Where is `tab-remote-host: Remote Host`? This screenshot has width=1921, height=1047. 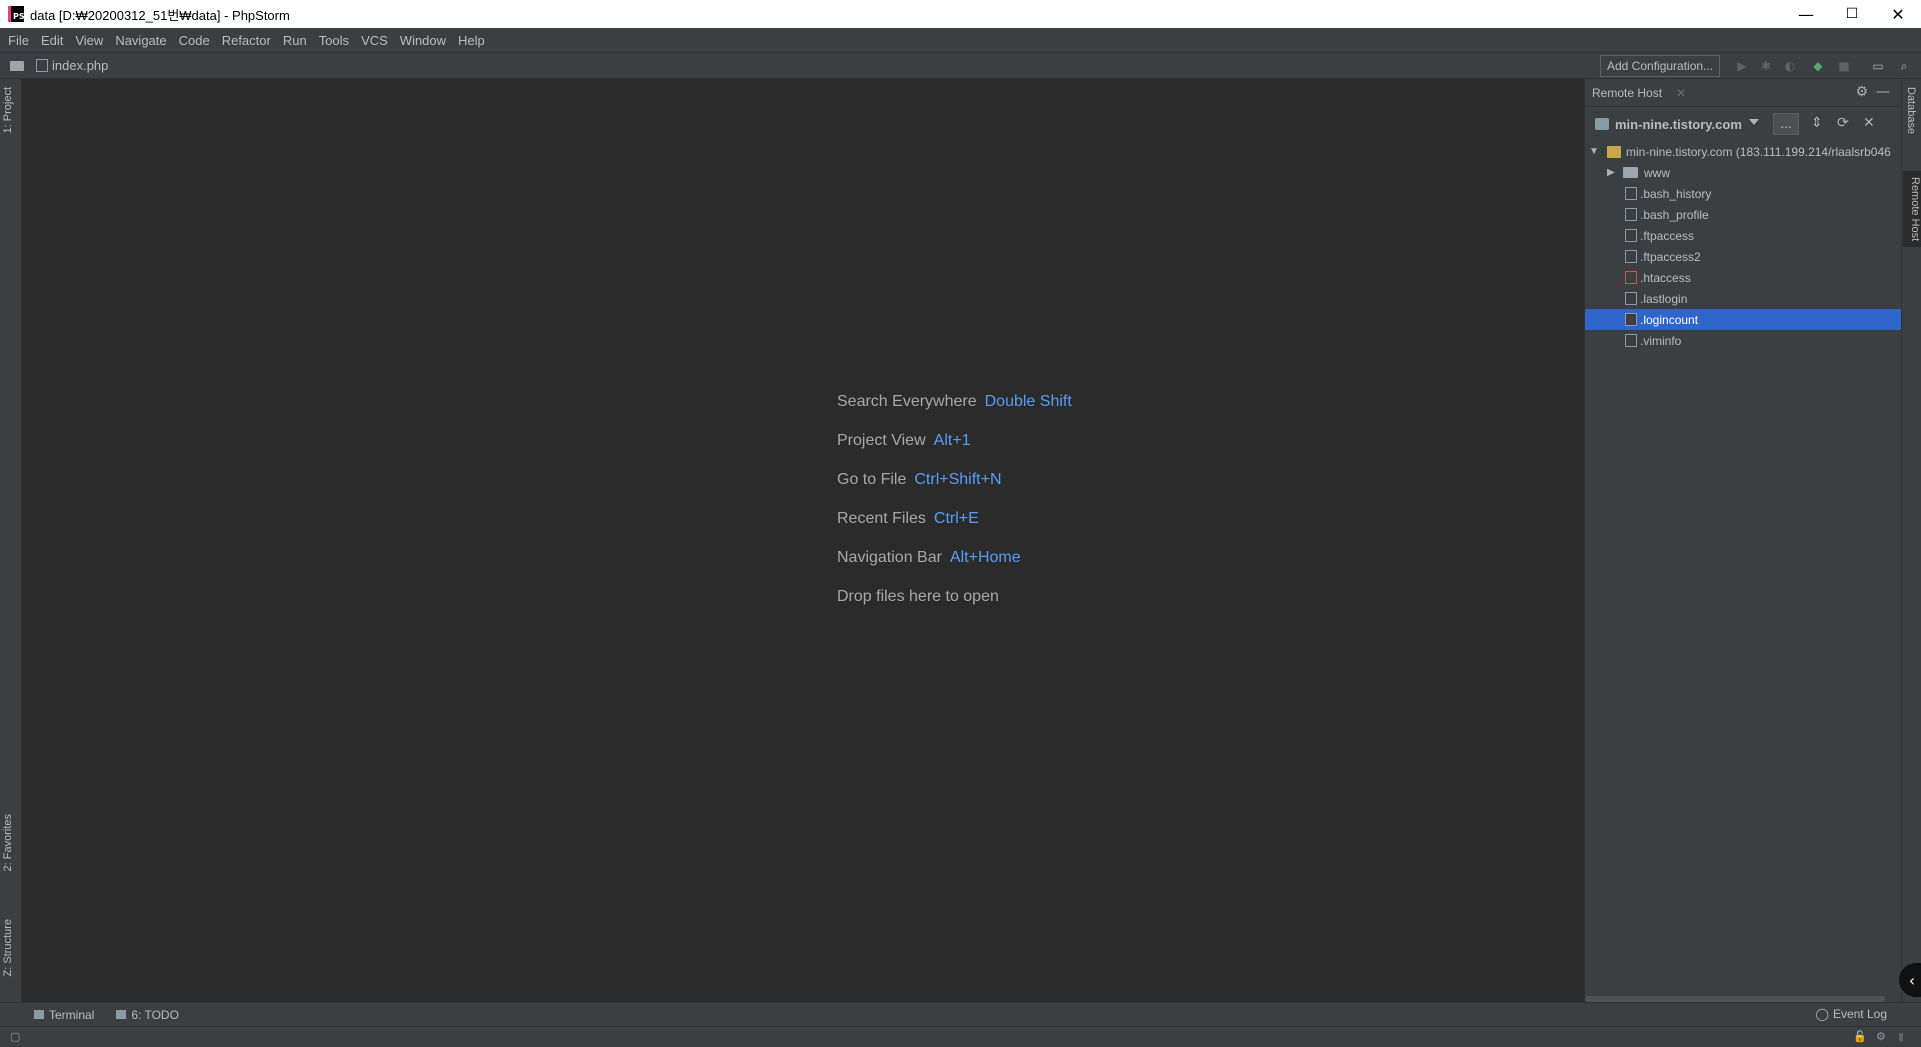
tab-remote-host: Remote Host is located at coordinates (1912, 209).